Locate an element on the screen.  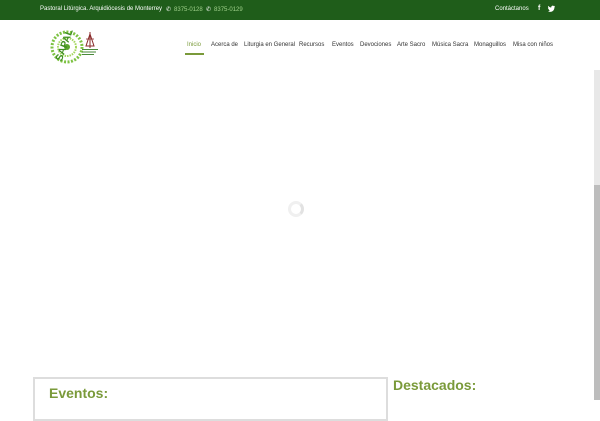
featured-title: Destacados: is located at coordinates (435, 385).